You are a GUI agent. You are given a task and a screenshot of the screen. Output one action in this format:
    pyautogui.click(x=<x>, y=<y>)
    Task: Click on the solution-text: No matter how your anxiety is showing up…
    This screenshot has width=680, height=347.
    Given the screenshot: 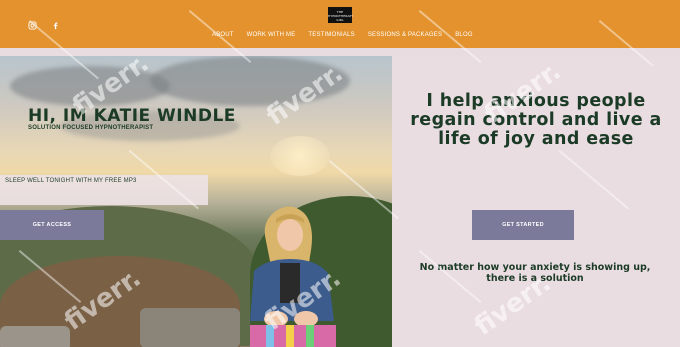 What is the action you would take?
    pyautogui.click(x=535, y=273)
    